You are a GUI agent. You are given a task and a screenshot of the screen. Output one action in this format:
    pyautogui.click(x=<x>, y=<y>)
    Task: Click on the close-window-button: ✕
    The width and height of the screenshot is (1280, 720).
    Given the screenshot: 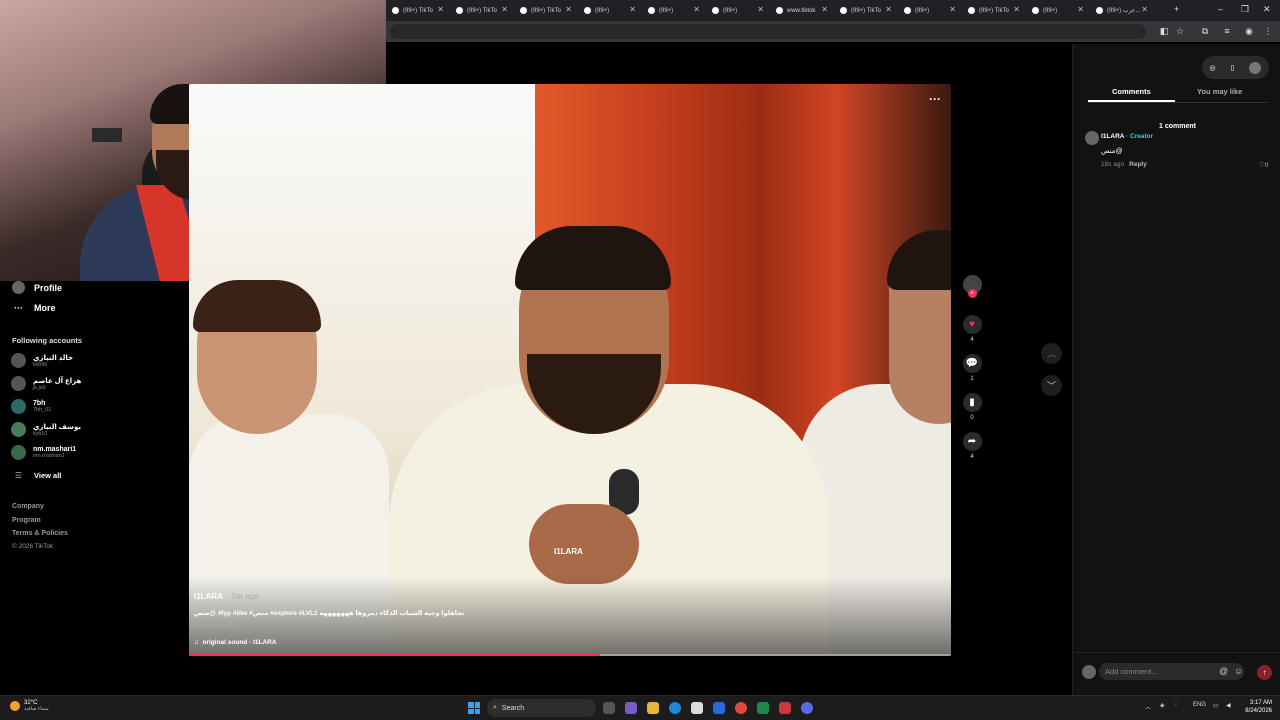 What is the action you would take?
    pyautogui.click(x=1267, y=9)
    